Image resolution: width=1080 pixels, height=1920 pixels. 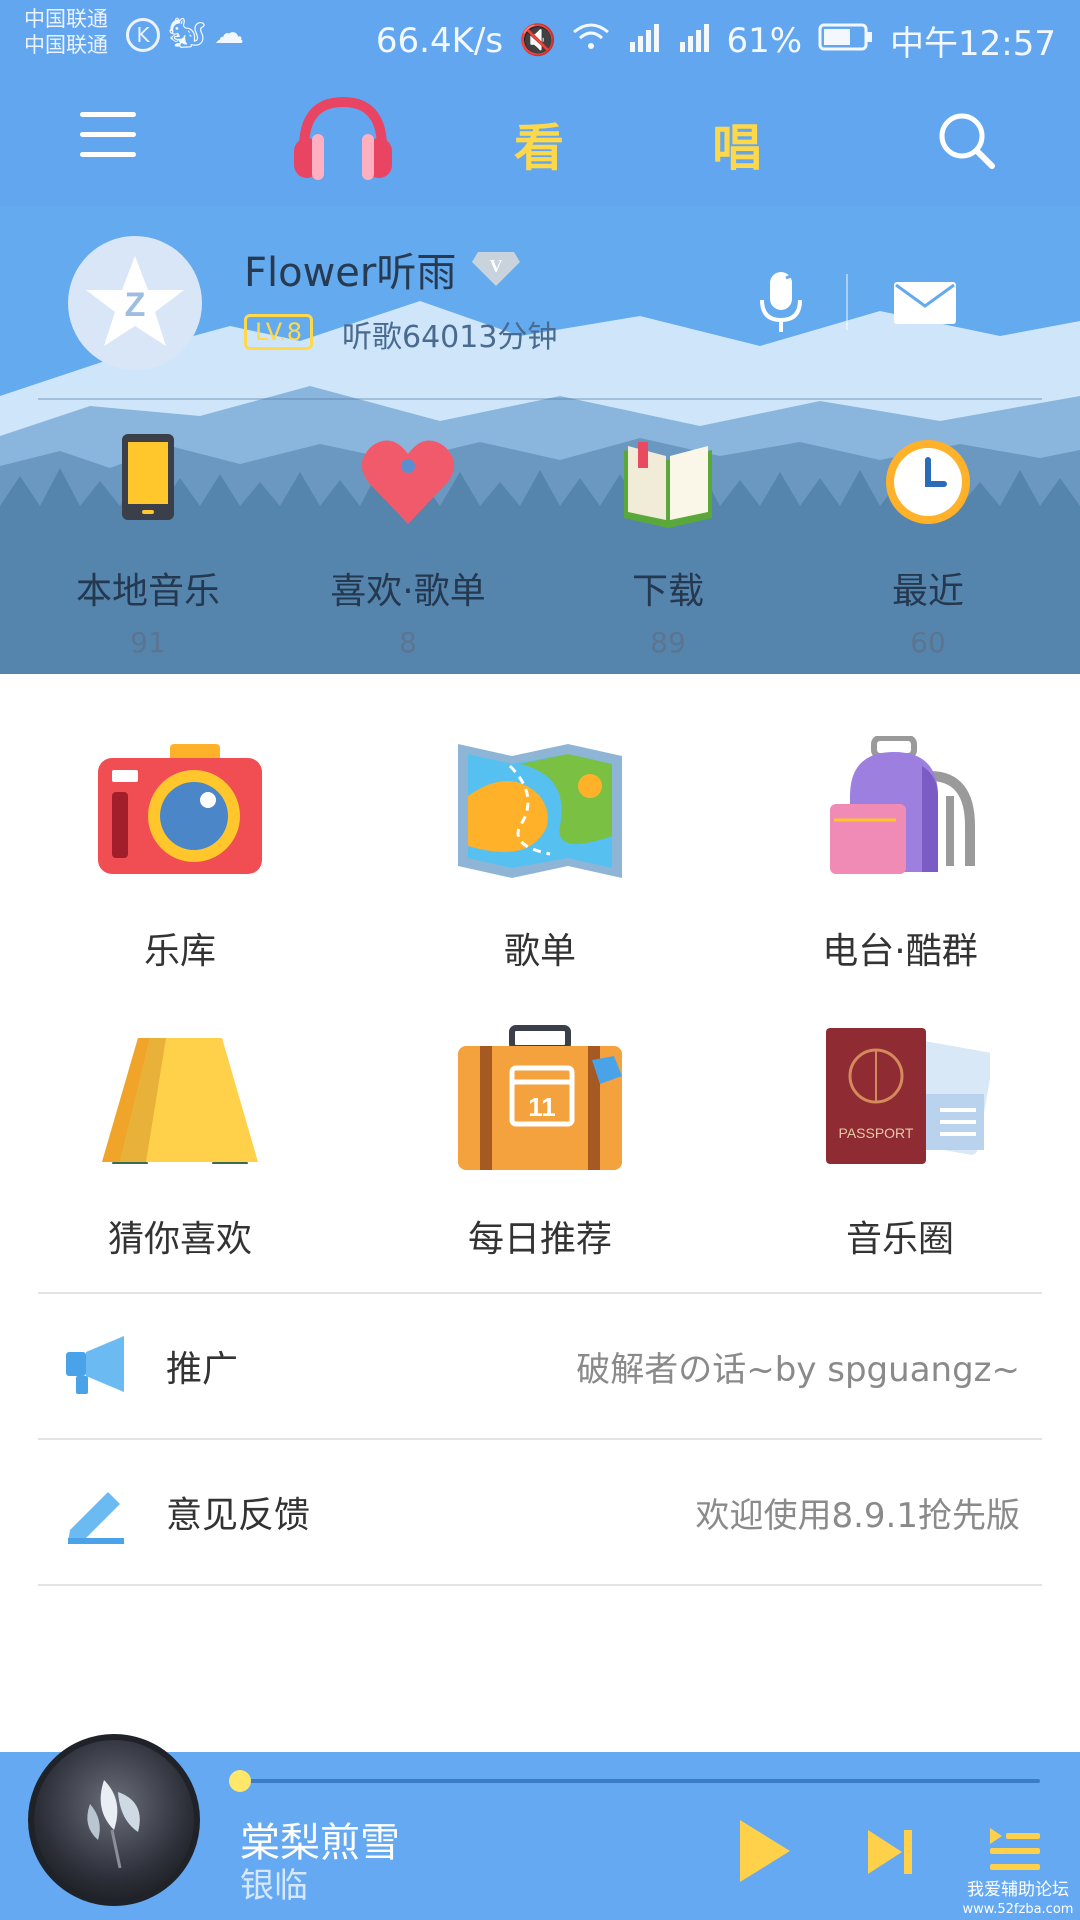 What do you see at coordinates (899, 1239) in the screenshot?
I see `grid-label: 音乐圈` at bounding box center [899, 1239].